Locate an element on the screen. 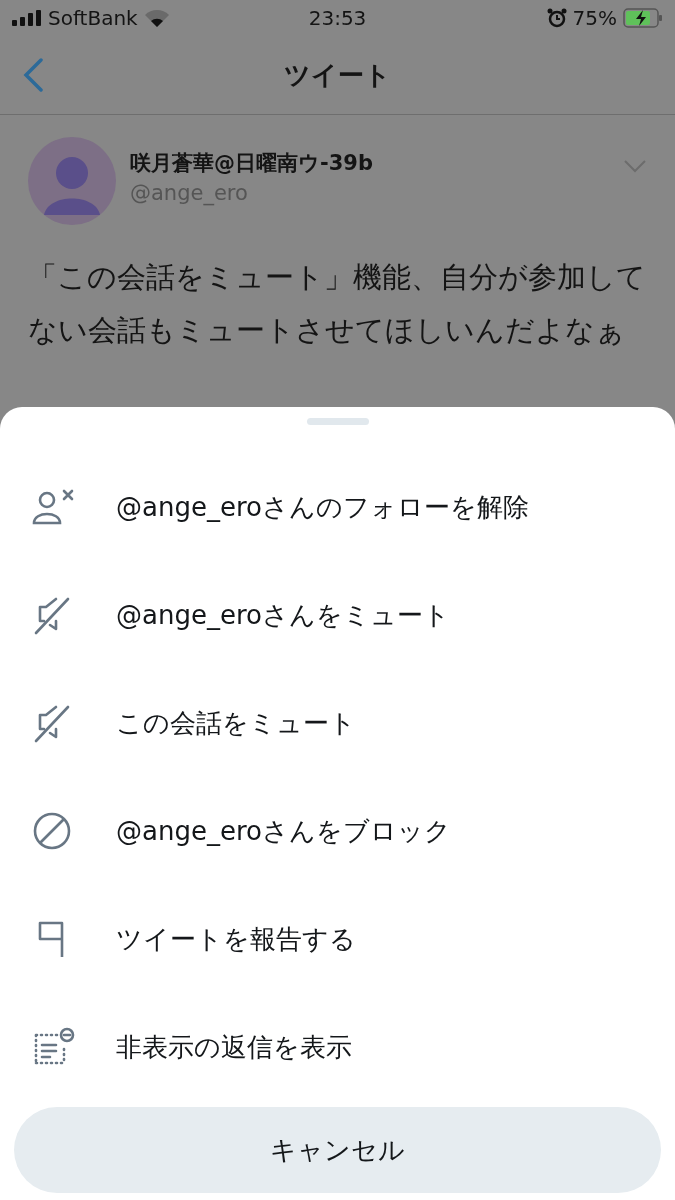 The width and height of the screenshot is (675, 1200). tweet-text: 「この会話をミュート」機能、自分が参加してない会話もミュートさせてほしいんだよなぁ is located at coordinates (337, 304).